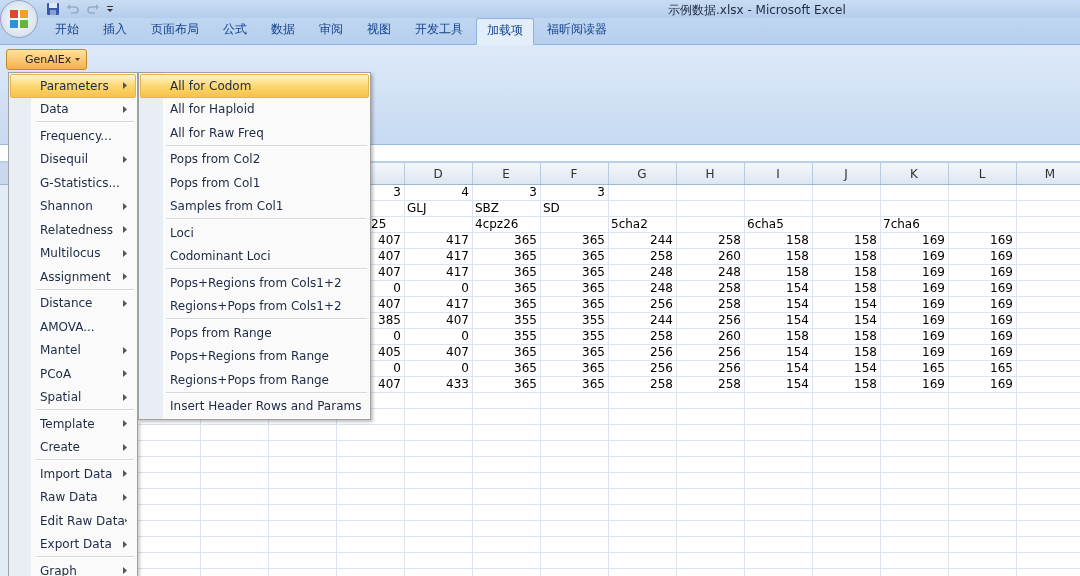 The height and width of the screenshot is (576, 1080). Describe the element at coordinates (73, 109) in the screenshot. I see `menu-item: Data` at that location.